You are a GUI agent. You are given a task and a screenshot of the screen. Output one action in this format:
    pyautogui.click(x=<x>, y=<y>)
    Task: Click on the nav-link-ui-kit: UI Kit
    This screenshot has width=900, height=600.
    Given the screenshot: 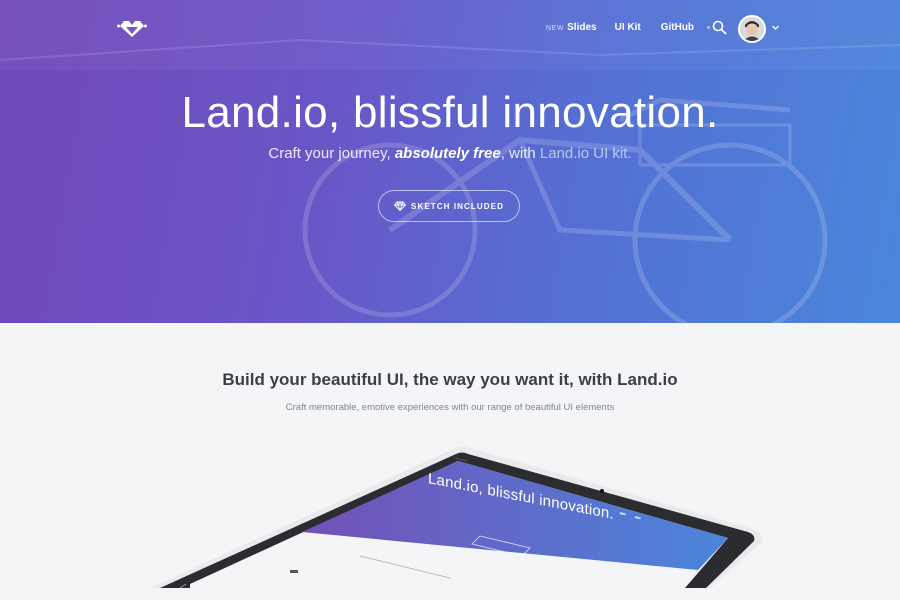 What is the action you would take?
    pyautogui.click(x=628, y=27)
    